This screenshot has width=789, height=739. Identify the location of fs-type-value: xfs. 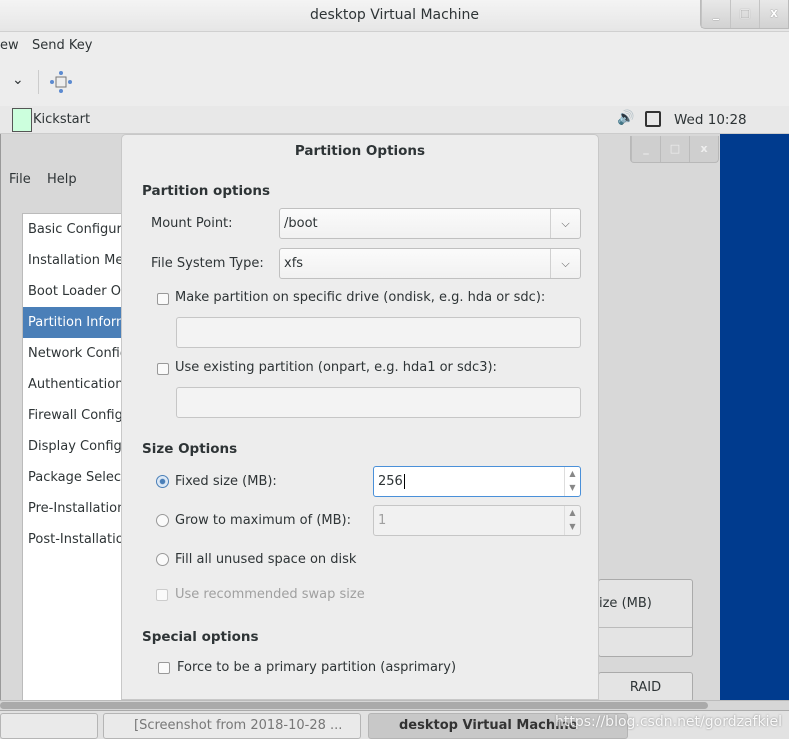
(293, 263).